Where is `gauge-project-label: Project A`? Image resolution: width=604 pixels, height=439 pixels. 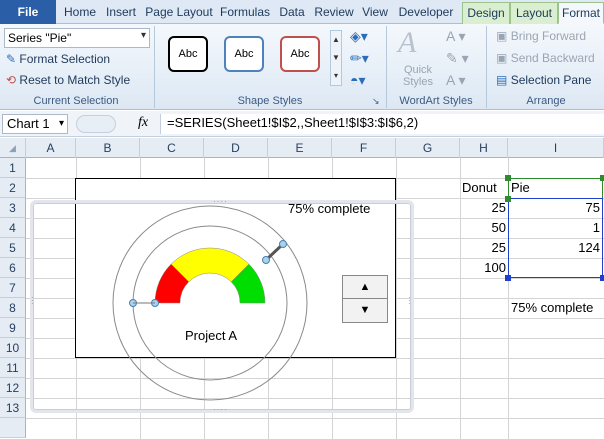 gauge-project-label: Project A is located at coordinates (211, 335).